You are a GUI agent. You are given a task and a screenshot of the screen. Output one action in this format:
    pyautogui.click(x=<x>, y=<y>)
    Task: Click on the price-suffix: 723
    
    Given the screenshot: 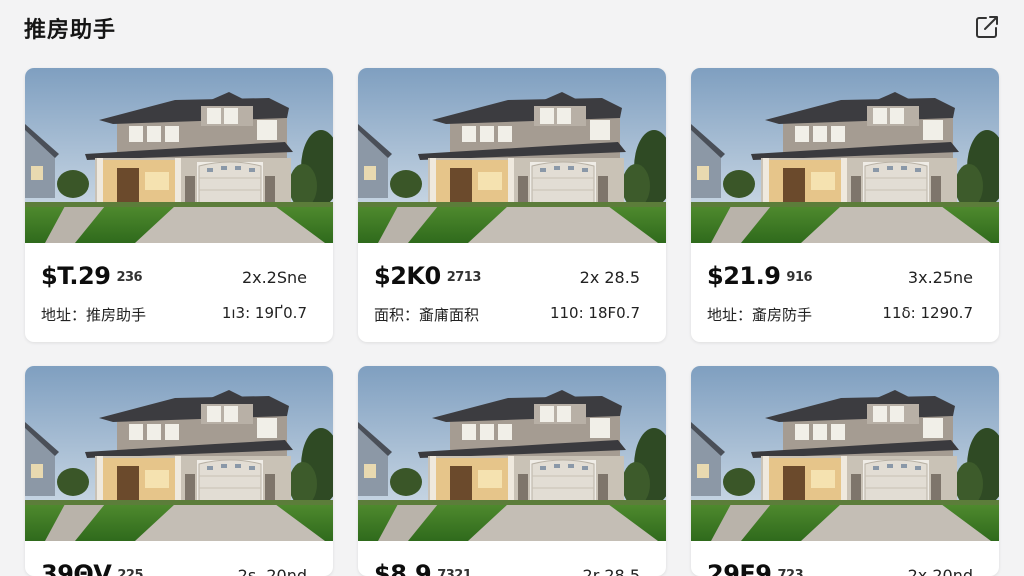 What is the action you would take?
    pyautogui.click(x=790, y=572)
    